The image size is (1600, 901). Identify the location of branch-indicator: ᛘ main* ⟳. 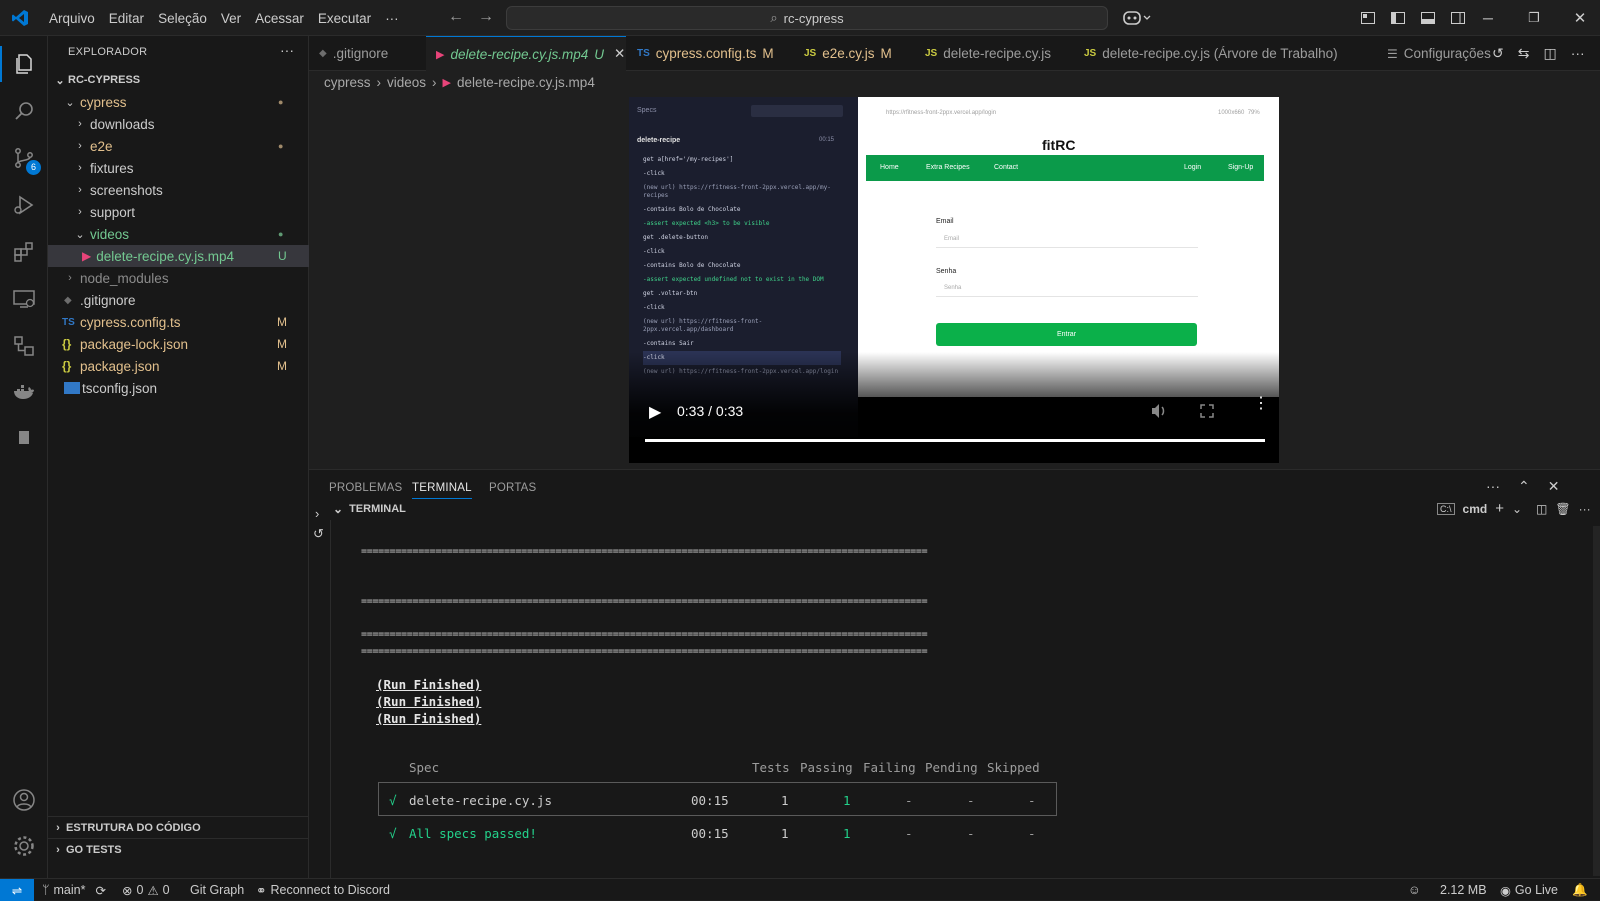
(74, 890).